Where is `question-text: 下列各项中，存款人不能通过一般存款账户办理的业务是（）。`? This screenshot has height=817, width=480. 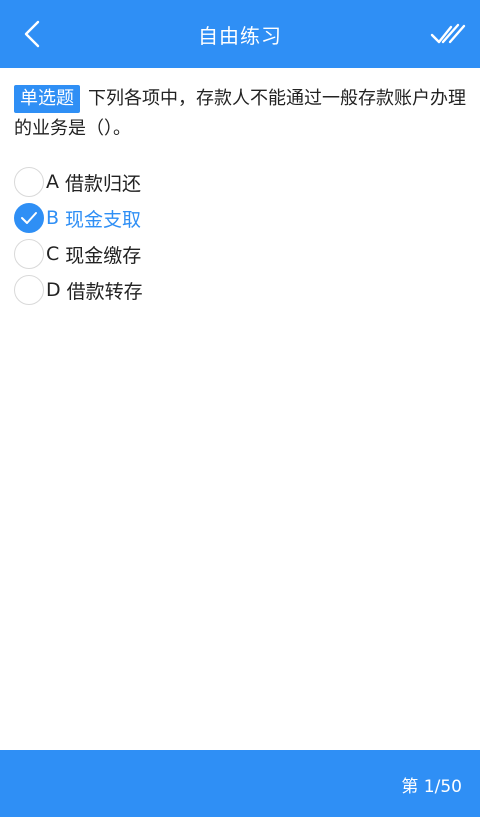
question-text: 下列各项中，存款人不能通过一般存款账户办理的业务是（）。 is located at coordinates (240, 113).